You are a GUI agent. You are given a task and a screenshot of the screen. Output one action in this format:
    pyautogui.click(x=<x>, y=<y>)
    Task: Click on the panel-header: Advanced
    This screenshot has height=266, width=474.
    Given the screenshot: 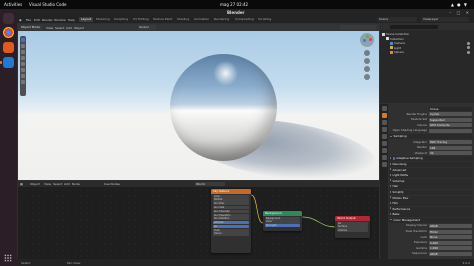 What is the action you would take?
    pyautogui.click(x=431, y=170)
    